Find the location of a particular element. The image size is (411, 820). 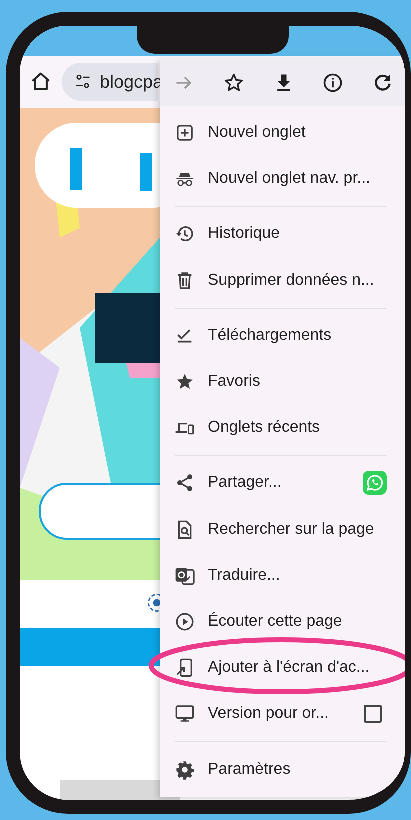

tune-icon is located at coordinates (83, 82).